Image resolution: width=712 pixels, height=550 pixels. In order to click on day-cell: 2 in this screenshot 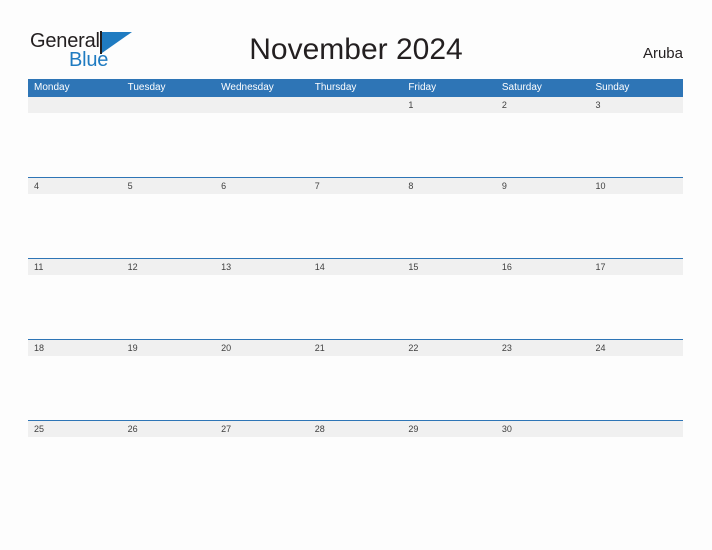, I will do `click(543, 105)`.